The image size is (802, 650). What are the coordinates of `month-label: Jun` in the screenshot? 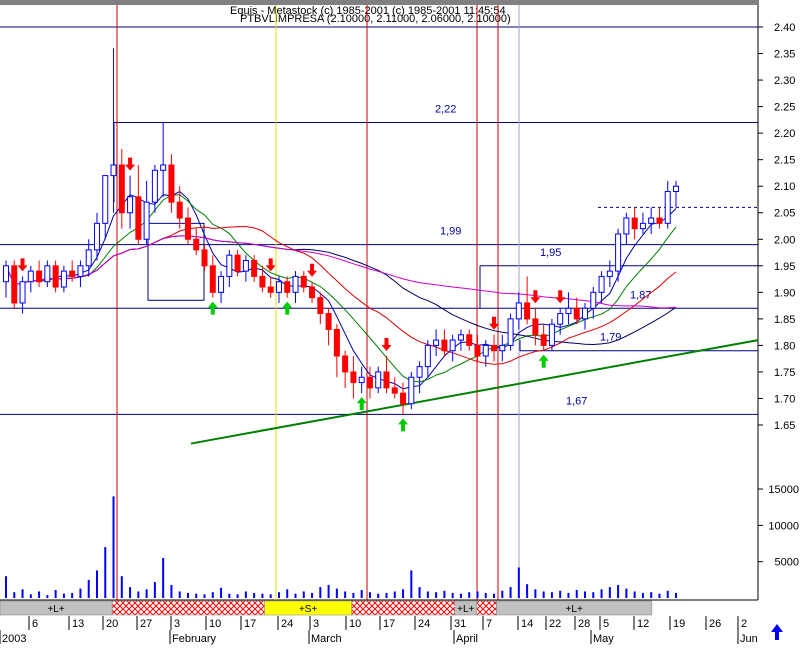 It's located at (749, 639).